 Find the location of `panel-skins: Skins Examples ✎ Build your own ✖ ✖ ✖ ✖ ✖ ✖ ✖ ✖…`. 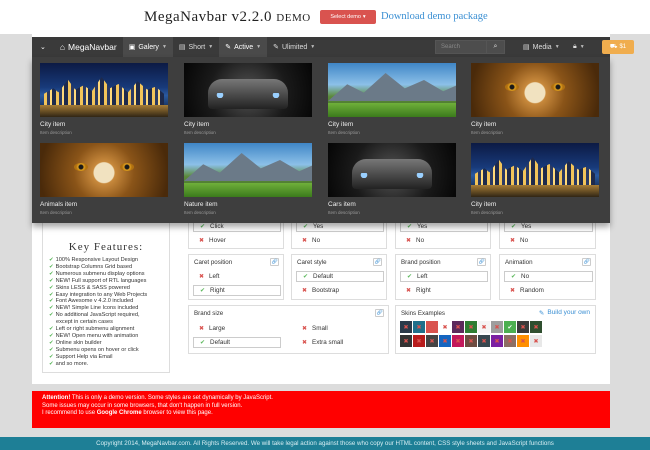

panel-skins: Skins Examples ✎ Build your own ✖ ✖ ✖ ✖ ✖ ✖ ✖ ✖… is located at coordinates (495, 329).